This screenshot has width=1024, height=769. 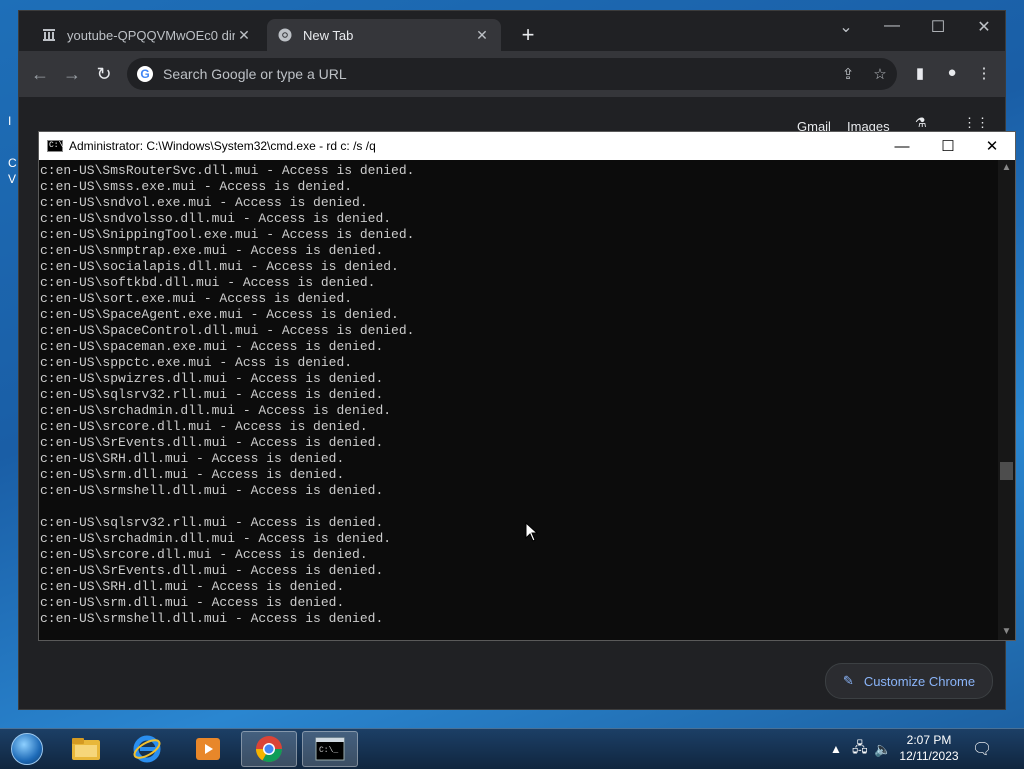 I want to click on customize-chrome-button: ✎ Customize Chrome, so click(x=909, y=681).